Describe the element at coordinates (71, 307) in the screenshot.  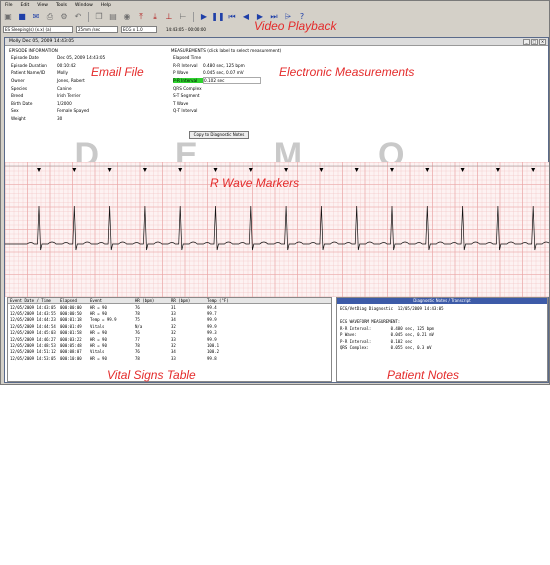
I see `table-cell: 000:00:00` at that location.